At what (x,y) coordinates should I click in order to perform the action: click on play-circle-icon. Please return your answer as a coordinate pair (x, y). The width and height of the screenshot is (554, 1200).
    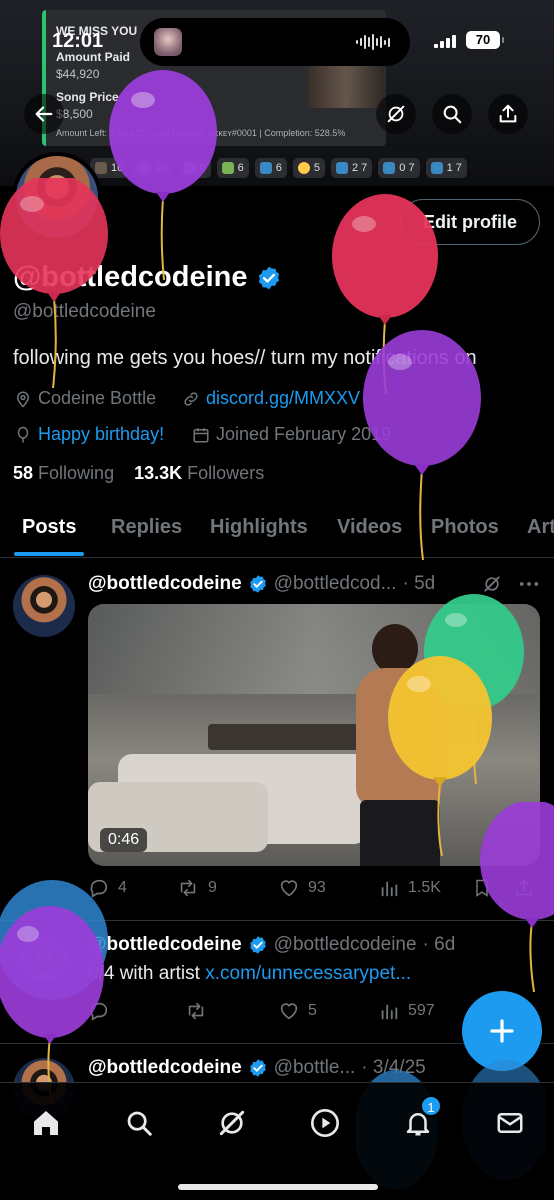
    Looking at the image, I should click on (325, 1123).